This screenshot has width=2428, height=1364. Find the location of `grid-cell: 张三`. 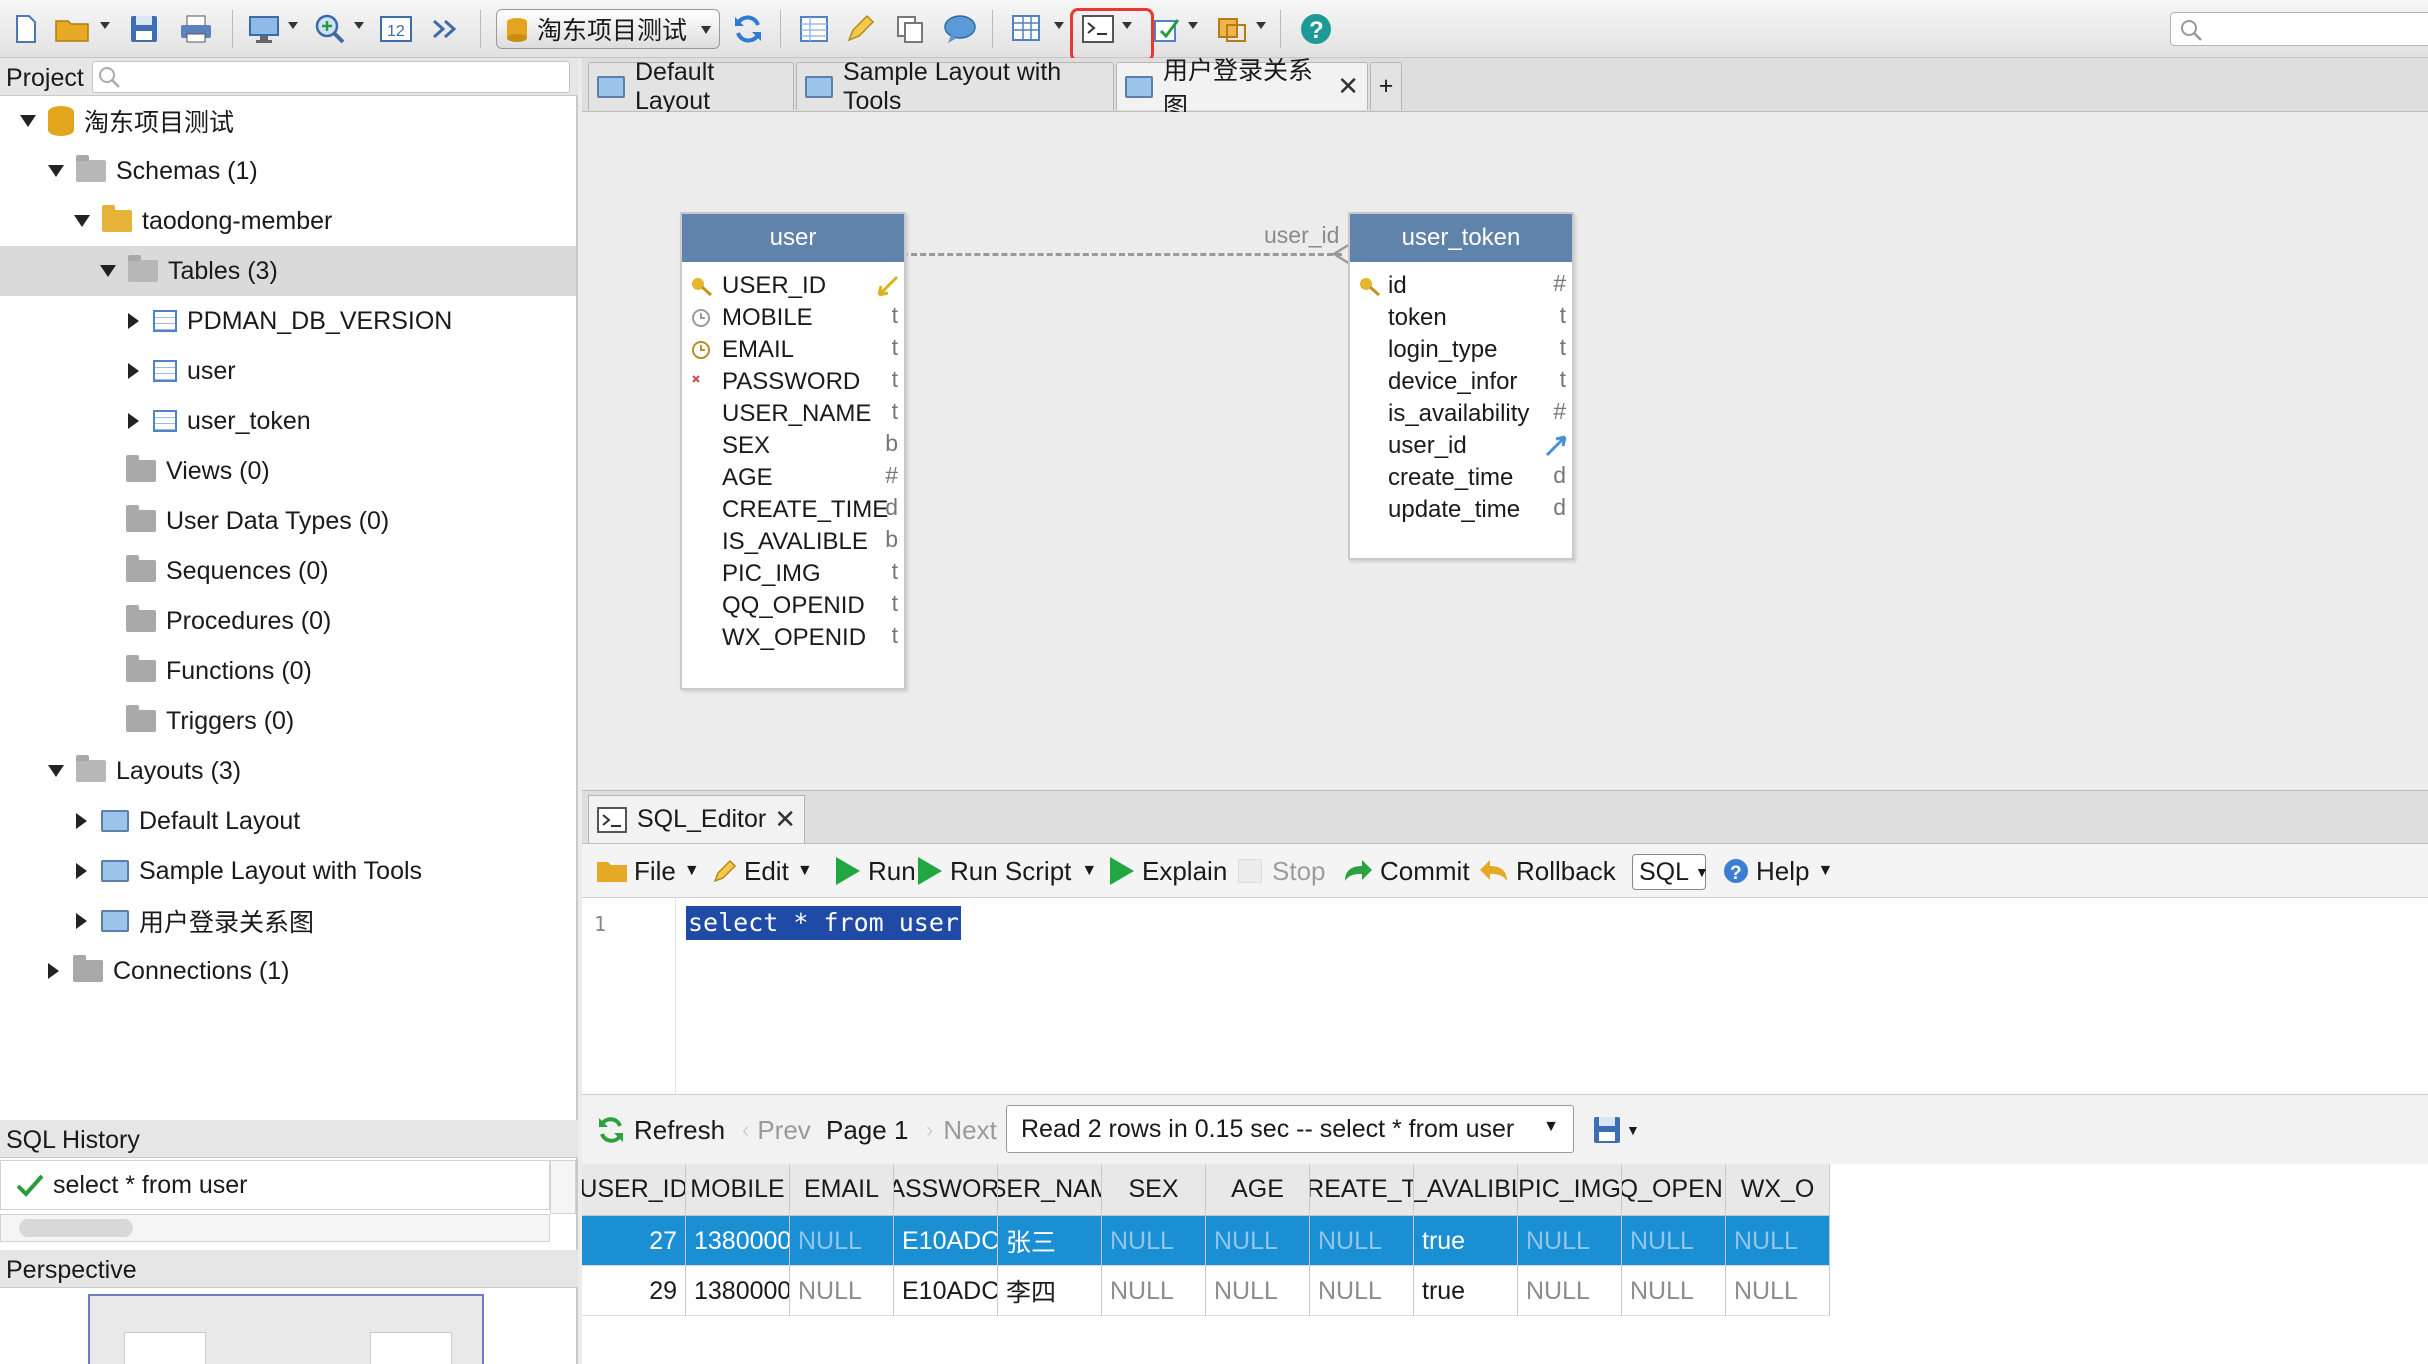

grid-cell: 张三 is located at coordinates (1050, 1241).